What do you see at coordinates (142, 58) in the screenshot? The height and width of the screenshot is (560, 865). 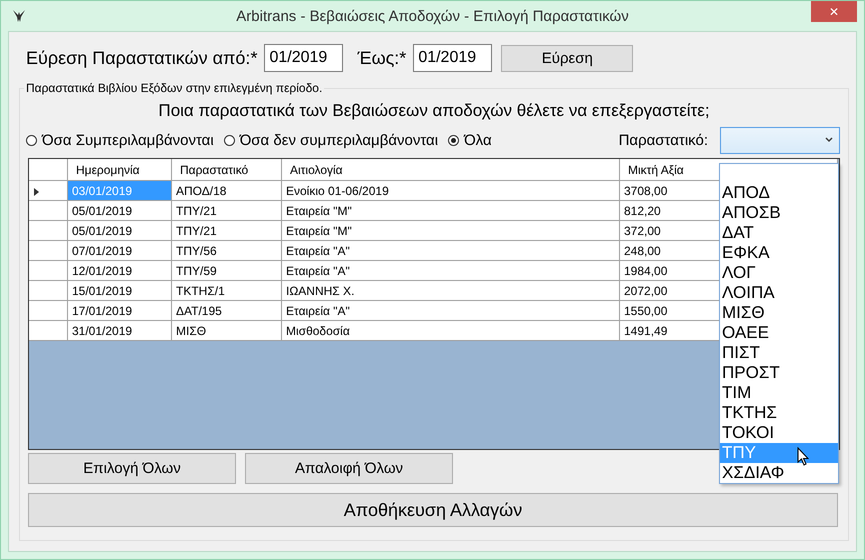 I see `from-label: Εύρεση Παραστατικών από:*` at bounding box center [142, 58].